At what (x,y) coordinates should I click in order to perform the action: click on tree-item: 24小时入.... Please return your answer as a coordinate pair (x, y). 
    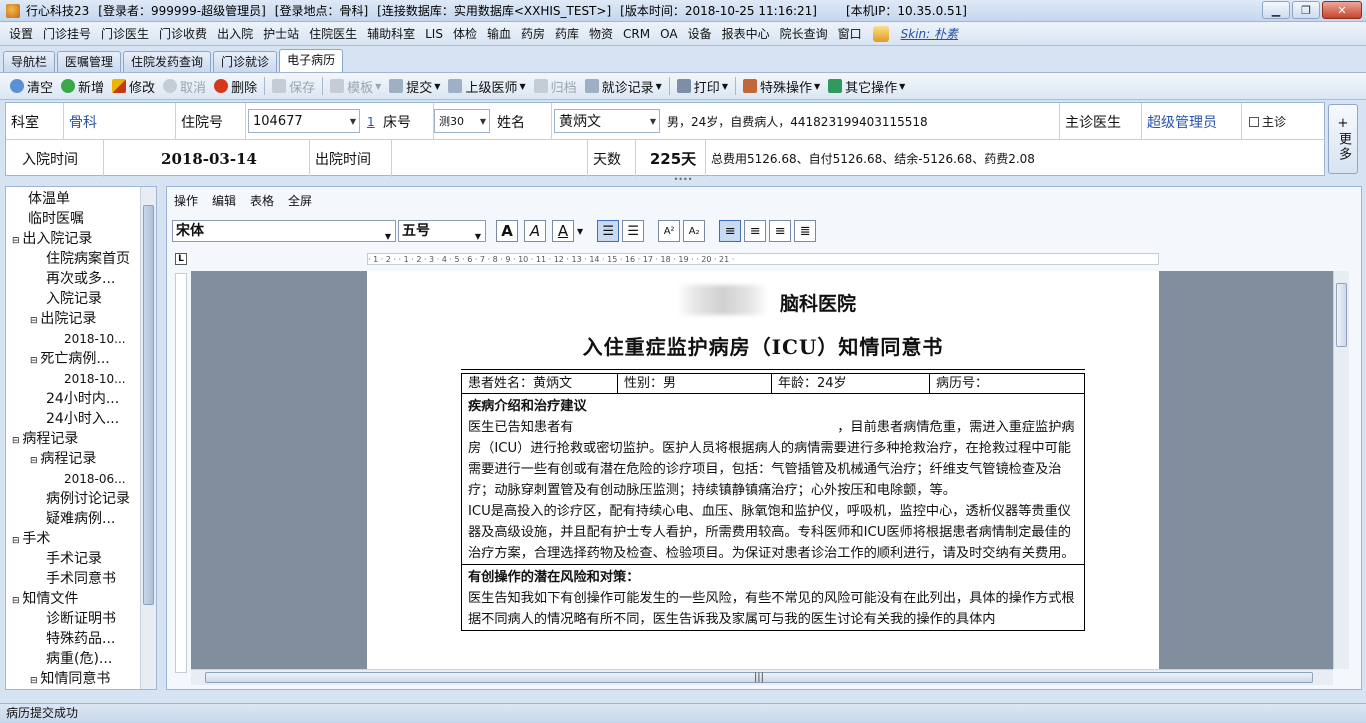
    Looking at the image, I should click on (82, 419).